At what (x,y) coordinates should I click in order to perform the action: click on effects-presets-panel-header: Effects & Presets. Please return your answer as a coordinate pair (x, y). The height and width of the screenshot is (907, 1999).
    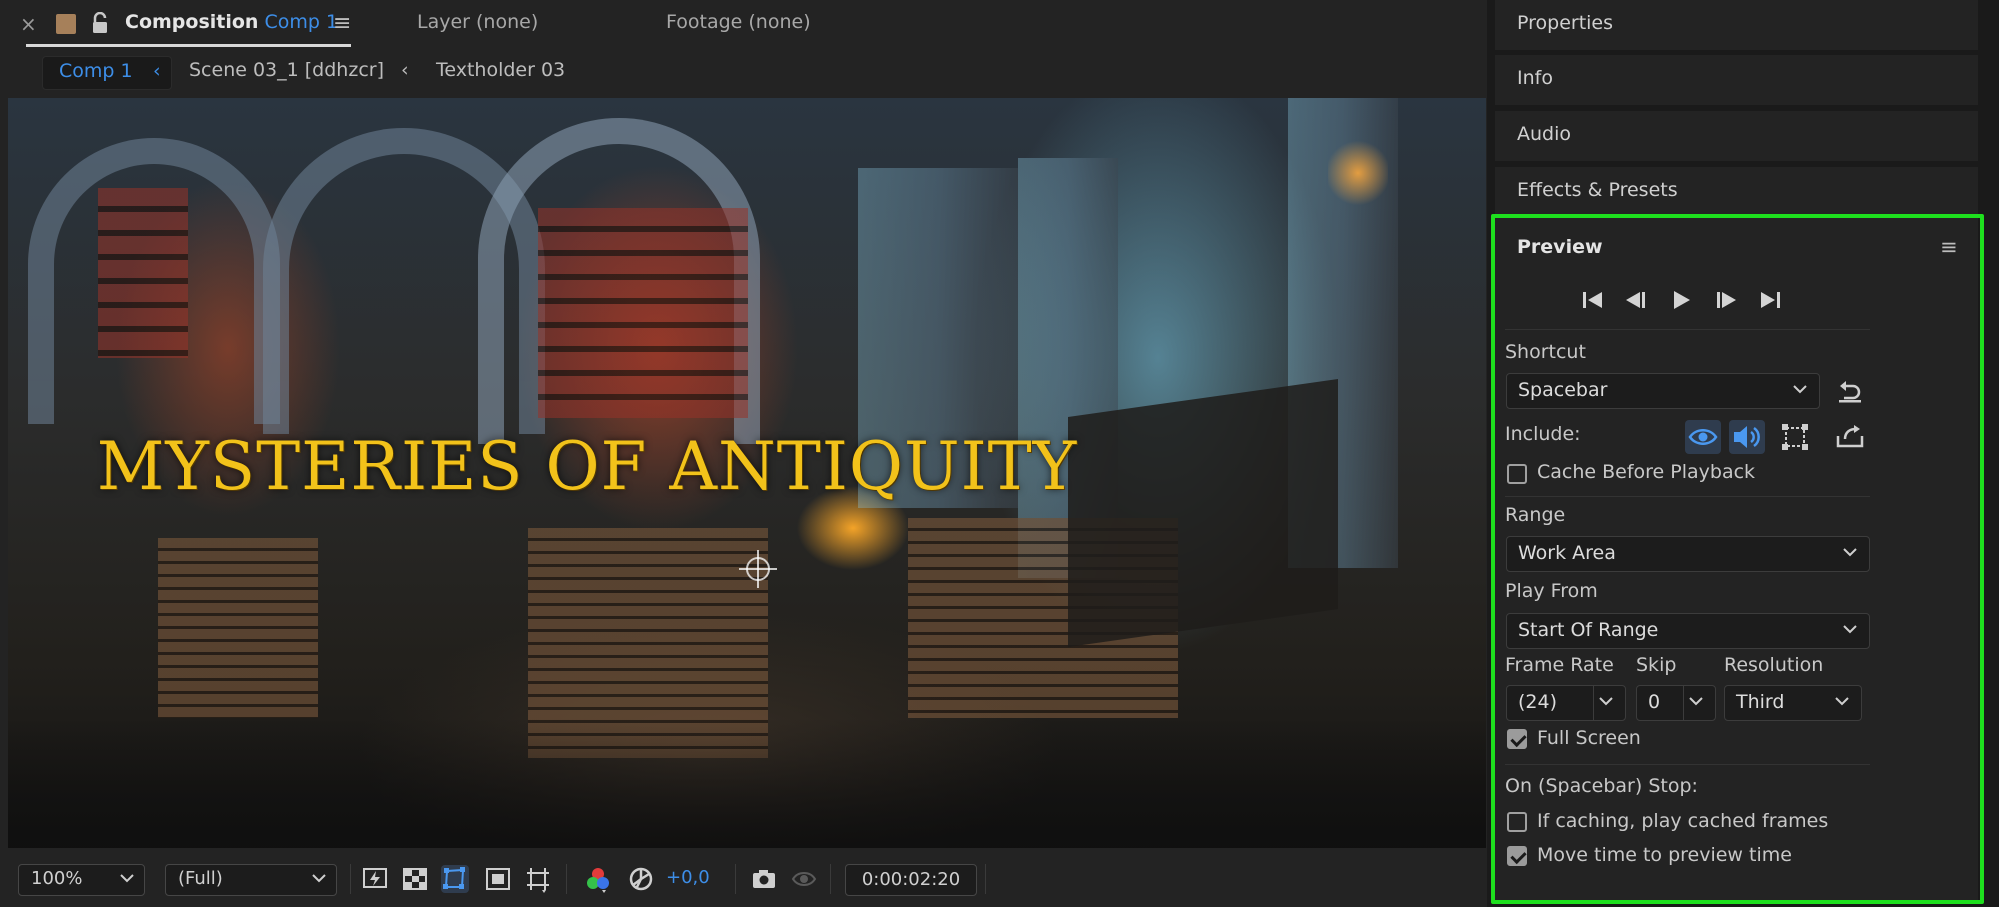
    Looking at the image, I should click on (1736, 192).